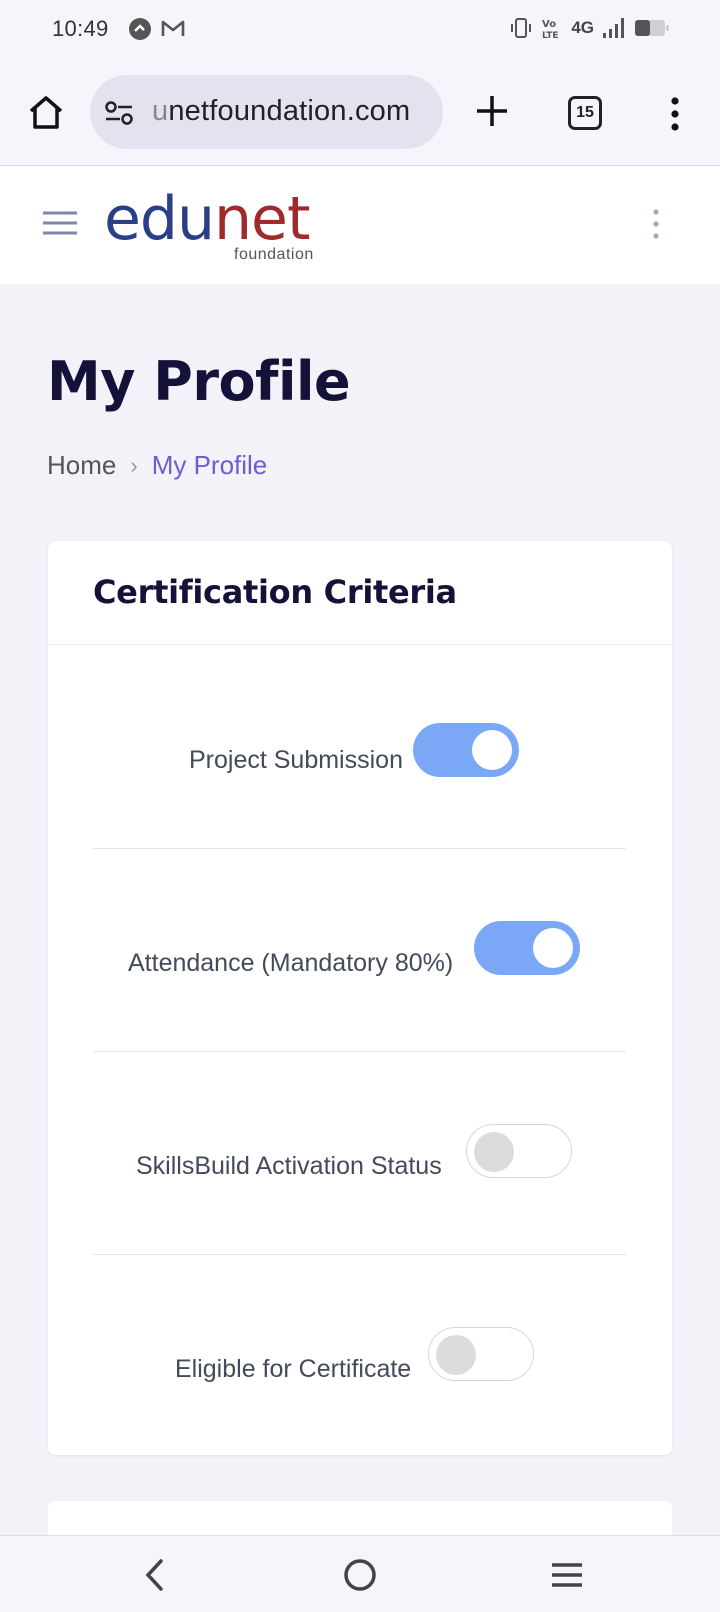 This screenshot has width=720, height=1612. I want to click on browser-toolbar: unetfoundation.com 15, so click(360, 113).